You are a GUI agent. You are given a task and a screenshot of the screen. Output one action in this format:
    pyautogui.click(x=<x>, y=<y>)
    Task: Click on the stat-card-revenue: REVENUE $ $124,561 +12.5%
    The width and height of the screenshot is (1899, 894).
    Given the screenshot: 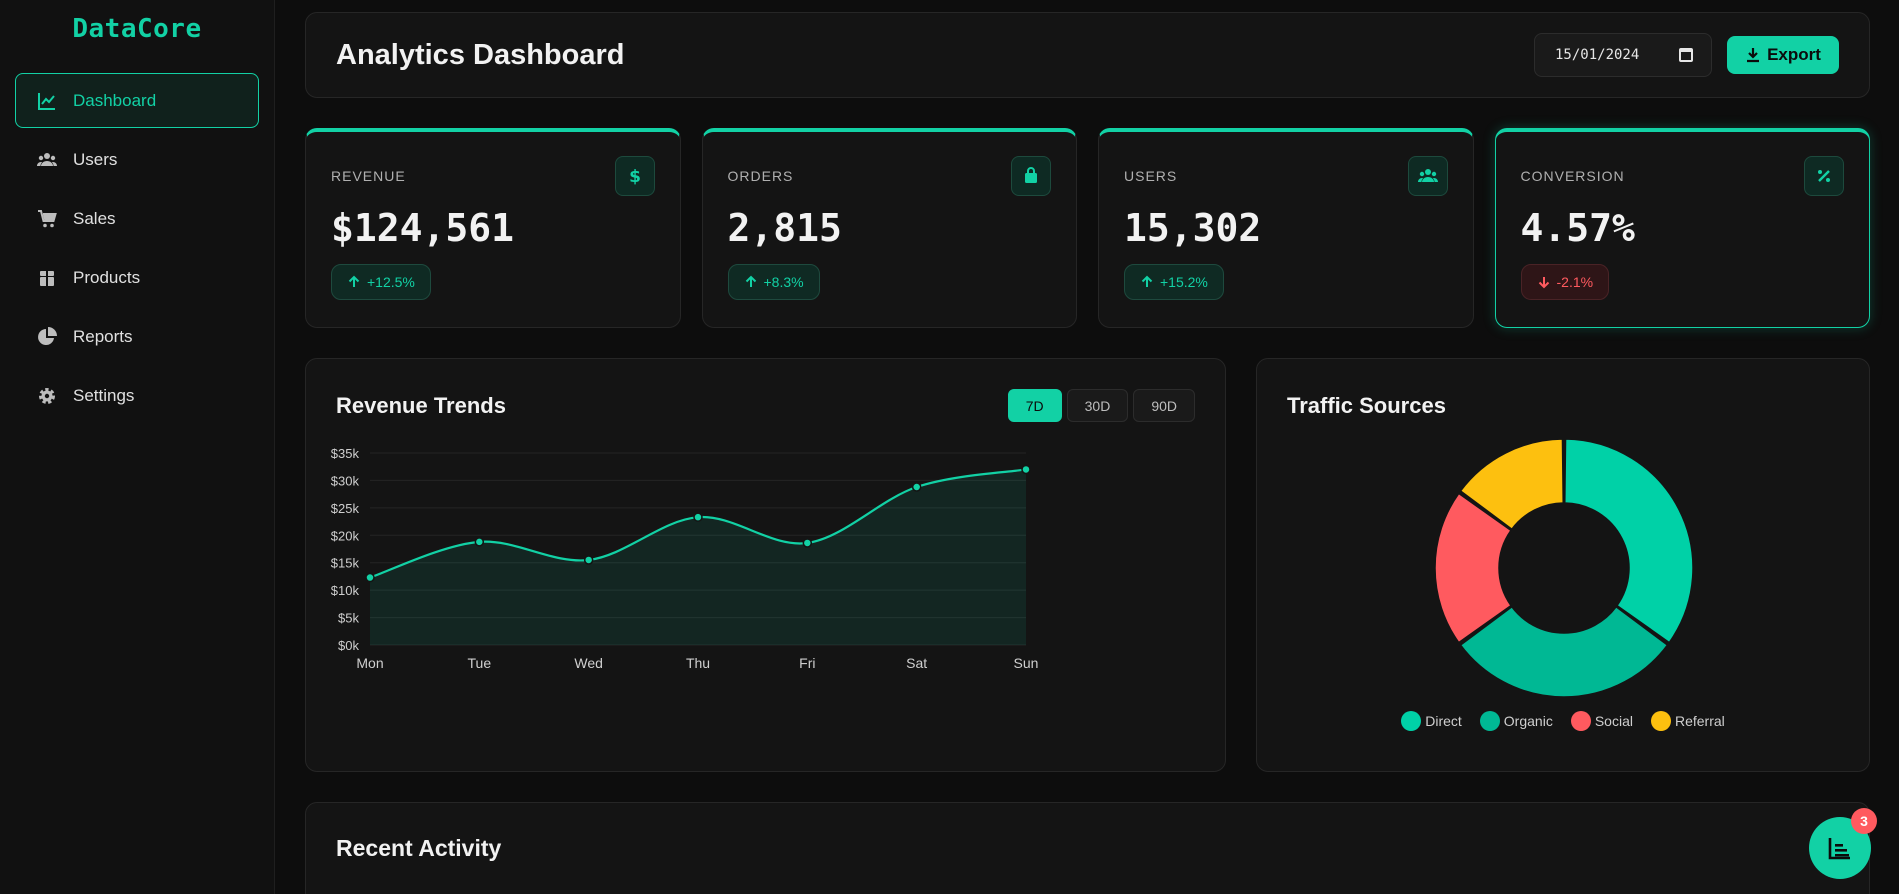 What is the action you would take?
    pyautogui.click(x=493, y=228)
    